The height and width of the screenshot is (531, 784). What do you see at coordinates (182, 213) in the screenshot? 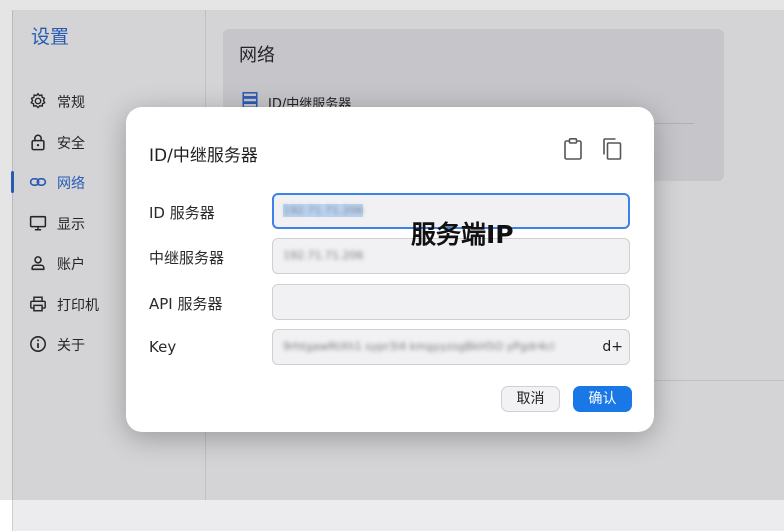
I see `id-server-label: ID 服务器` at bounding box center [182, 213].